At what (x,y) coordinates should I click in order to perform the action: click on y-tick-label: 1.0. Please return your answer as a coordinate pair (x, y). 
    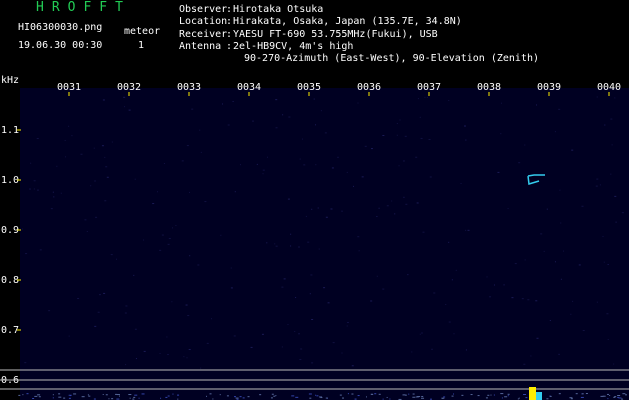
    Looking at the image, I should click on (10, 180).